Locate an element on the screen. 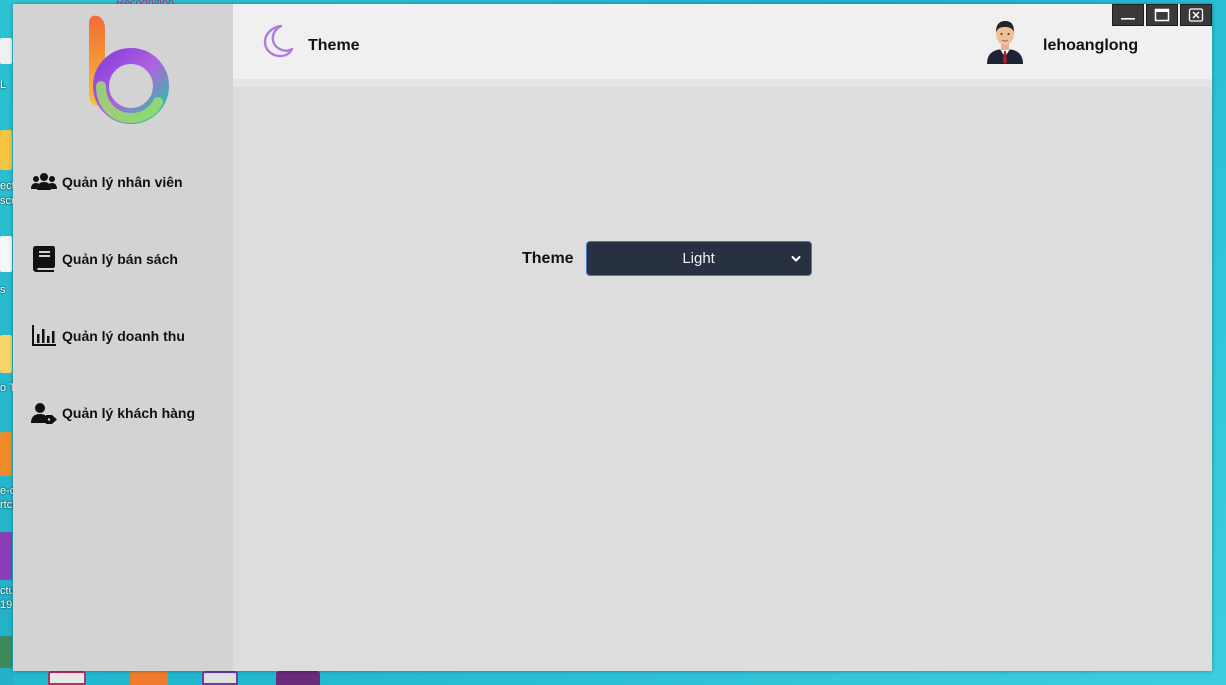 The height and width of the screenshot is (685, 1226). sidebar-item-customers: Quản lý khách hàng is located at coordinates (113, 413).